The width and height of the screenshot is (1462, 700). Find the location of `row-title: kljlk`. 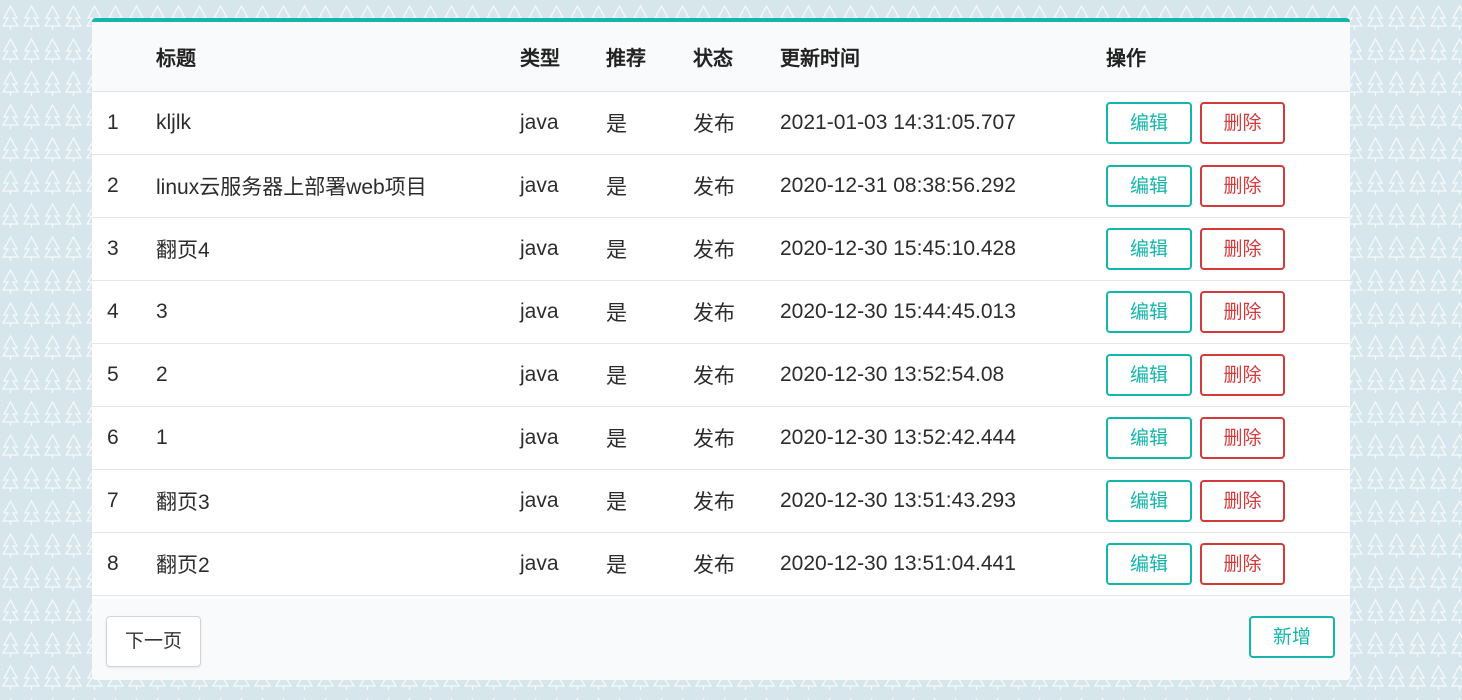

row-title: kljlk is located at coordinates (338, 123).